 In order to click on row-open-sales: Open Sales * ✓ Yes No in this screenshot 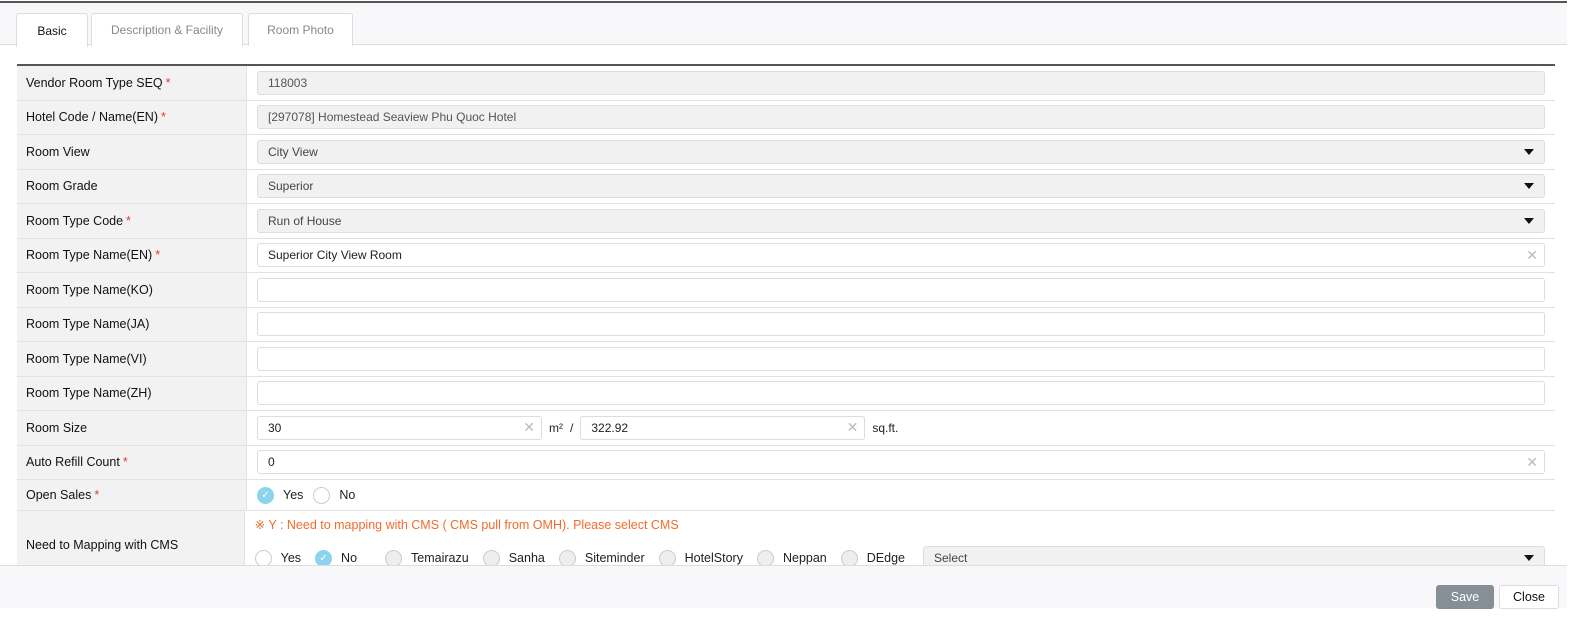, I will do `click(786, 495)`.